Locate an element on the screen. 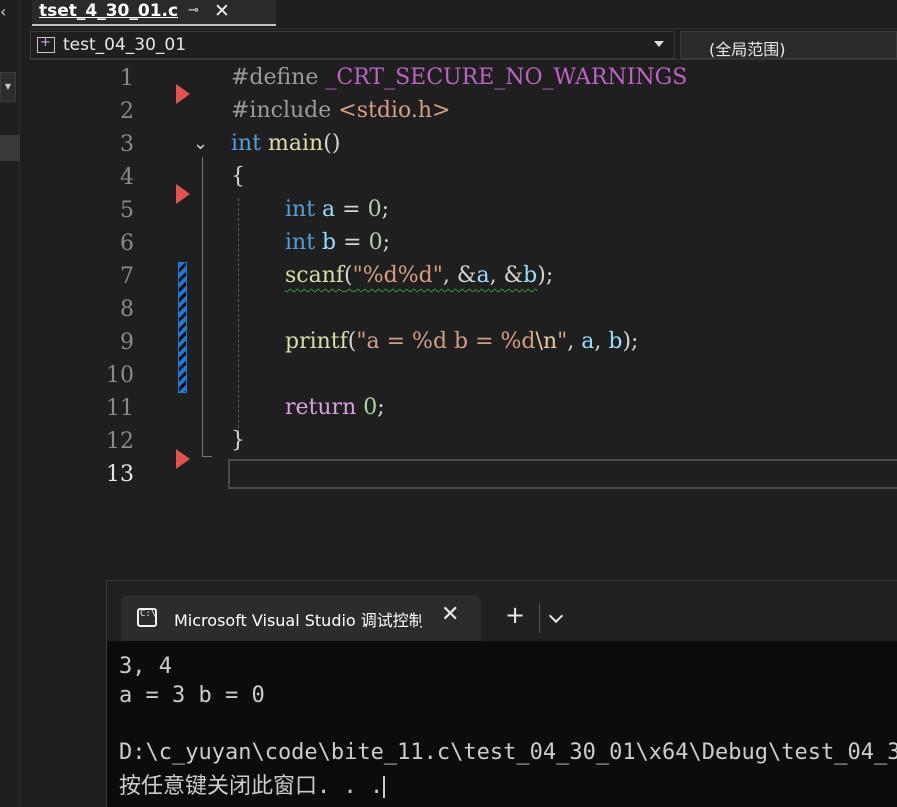  line-number: 3 is located at coordinates (127, 144).